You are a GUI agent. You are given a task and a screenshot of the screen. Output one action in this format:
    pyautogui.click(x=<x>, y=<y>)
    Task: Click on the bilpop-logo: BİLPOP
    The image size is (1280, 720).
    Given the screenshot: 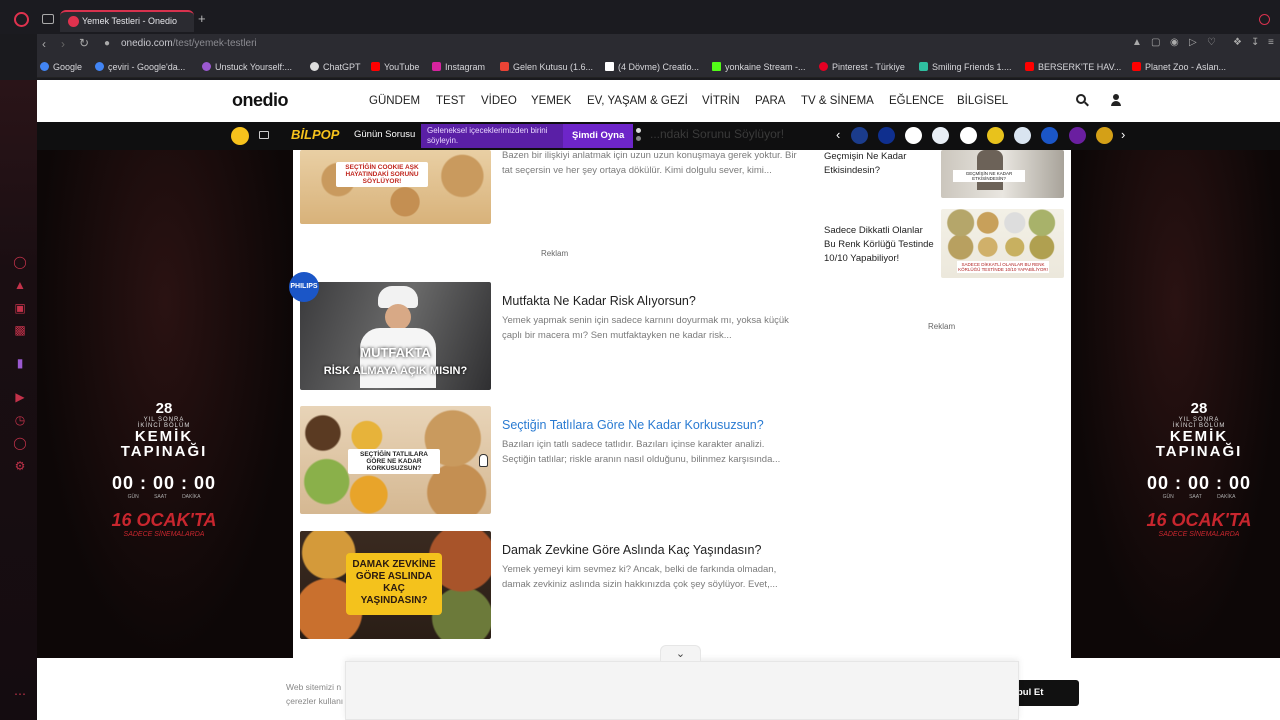 What is the action you would take?
    pyautogui.click(x=315, y=134)
    